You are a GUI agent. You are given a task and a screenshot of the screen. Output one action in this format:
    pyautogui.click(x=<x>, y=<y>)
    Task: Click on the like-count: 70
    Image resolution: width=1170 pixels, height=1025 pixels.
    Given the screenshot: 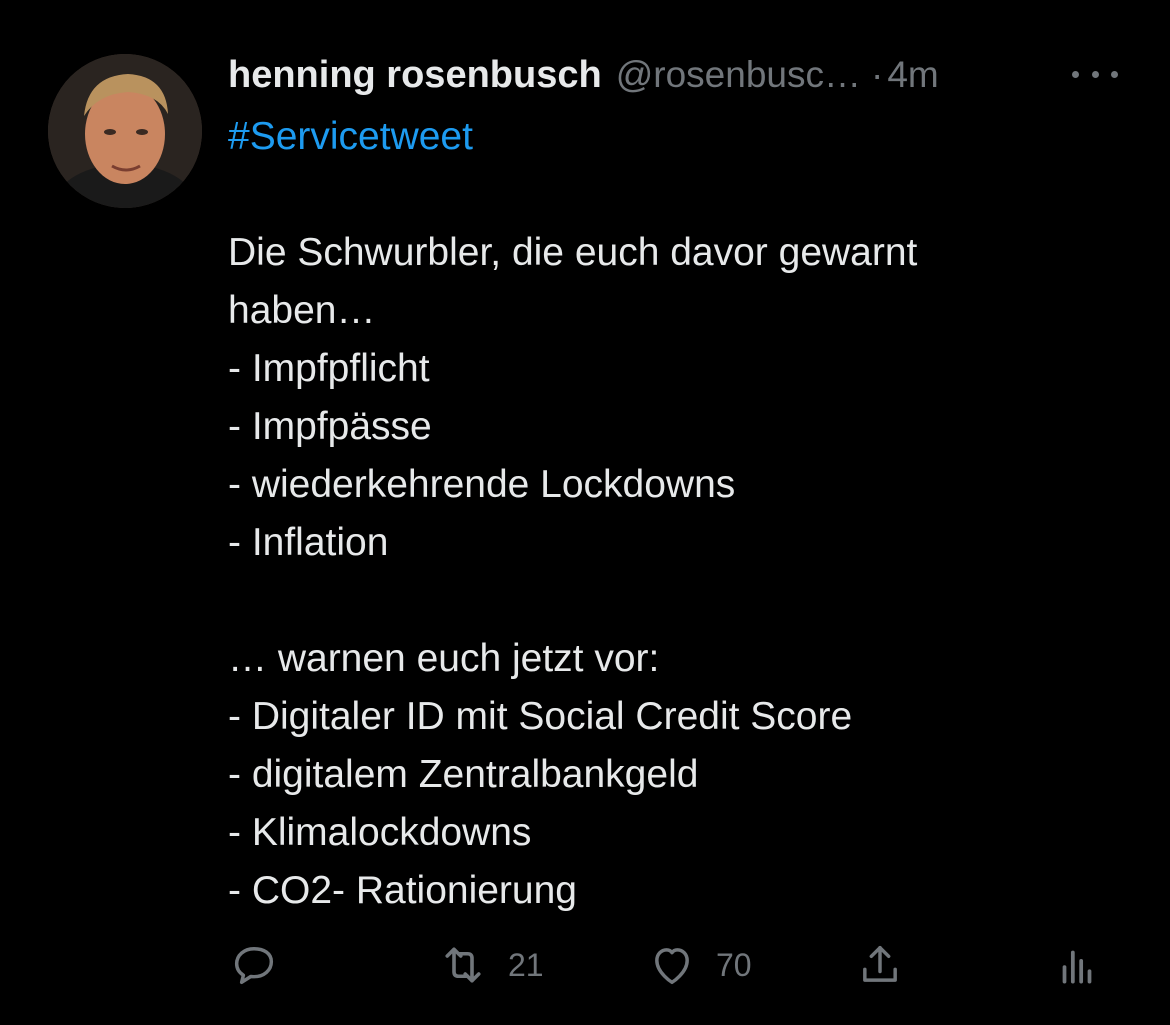 What is the action you would take?
    pyautogui.click(x=734, y=964)
    